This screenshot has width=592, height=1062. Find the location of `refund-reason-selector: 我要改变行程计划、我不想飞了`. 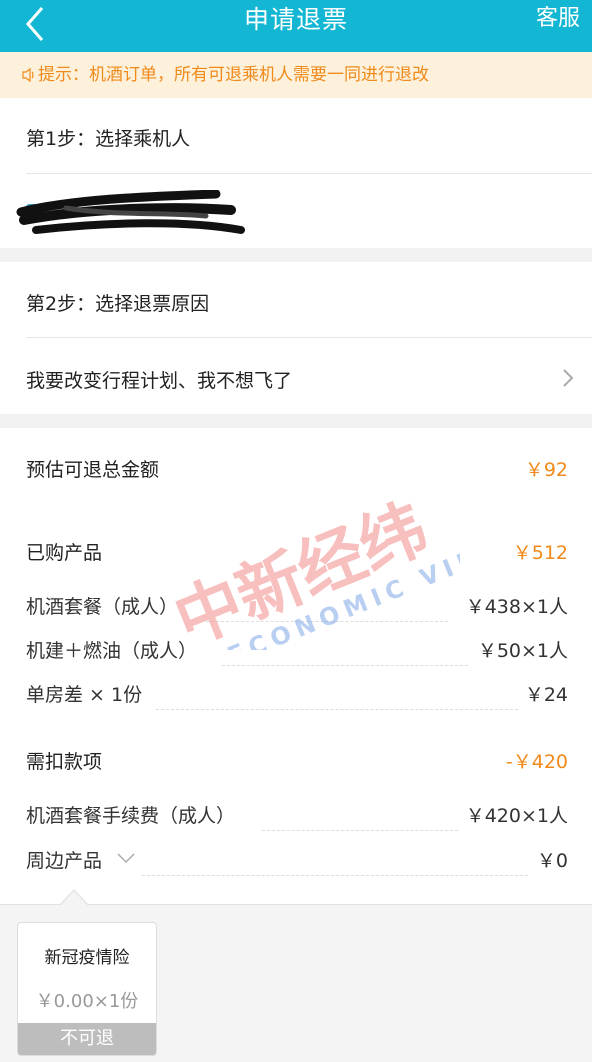

refund-reason-selector: 我要改变行程计划、我不想飞了 is located at coordinates (284, 379).